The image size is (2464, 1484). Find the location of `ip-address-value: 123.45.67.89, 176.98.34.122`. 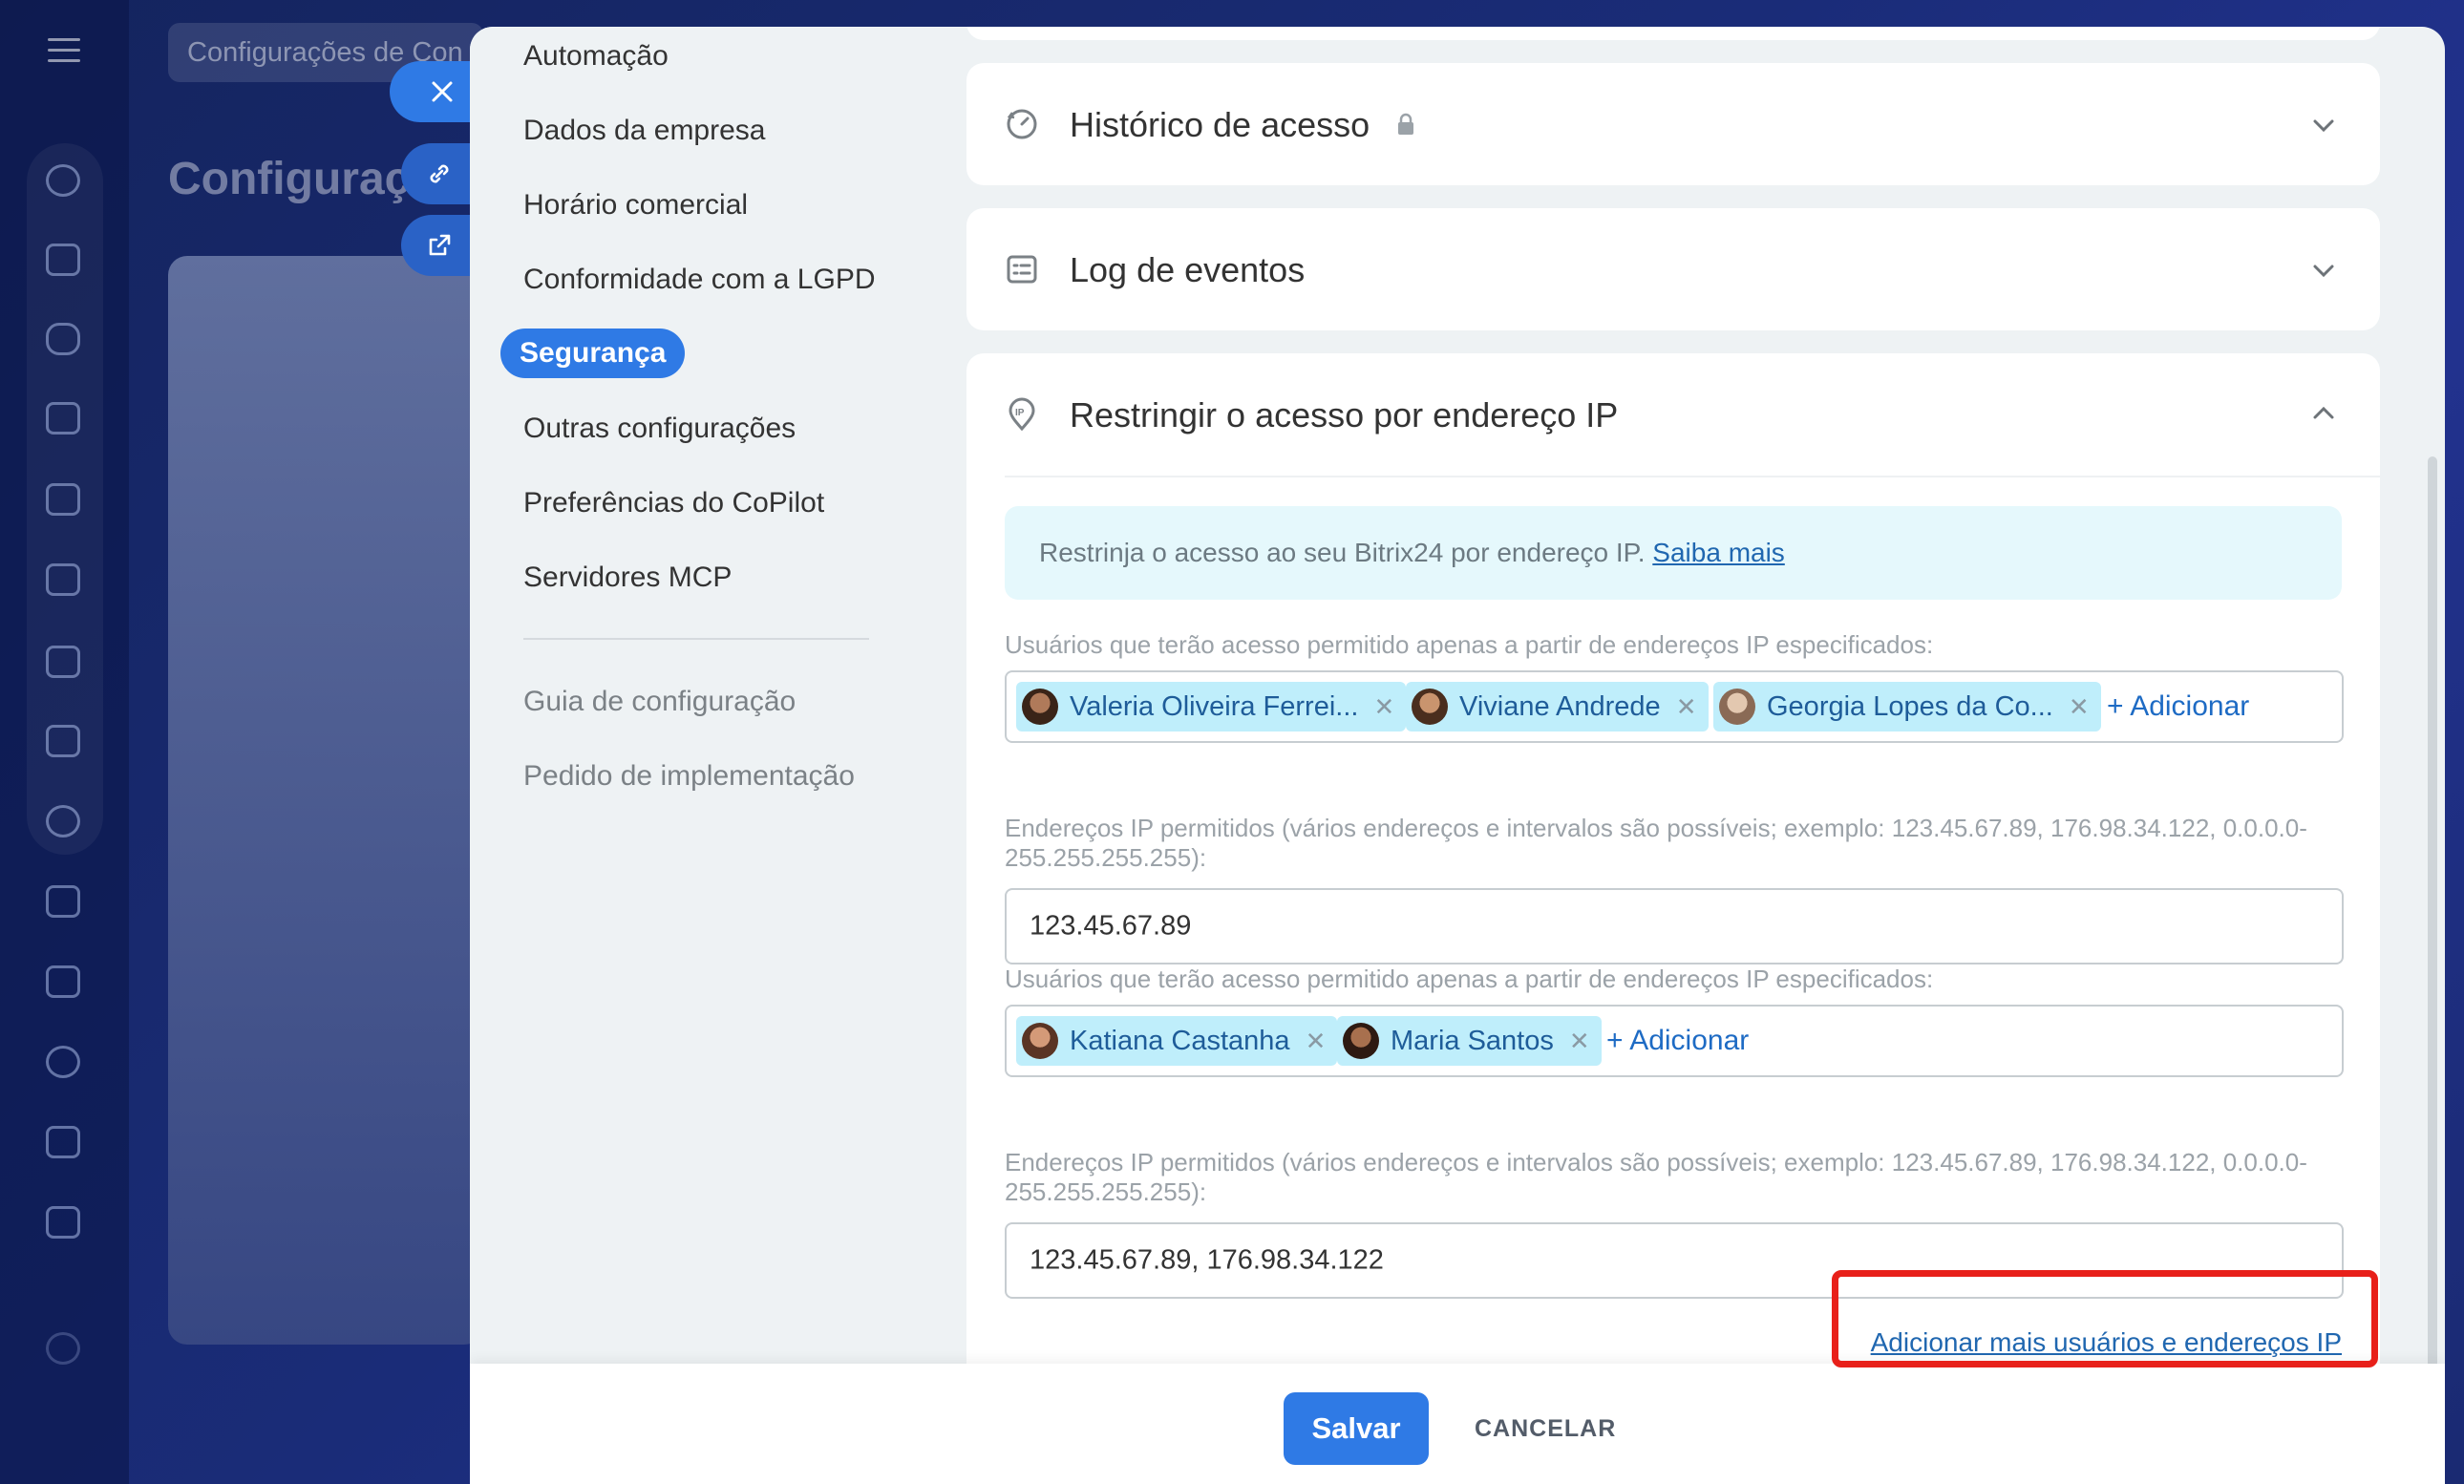

ip-address-value: 123.45.67.89, 176.98.34.122 is located at coordinates (1207, 1260).